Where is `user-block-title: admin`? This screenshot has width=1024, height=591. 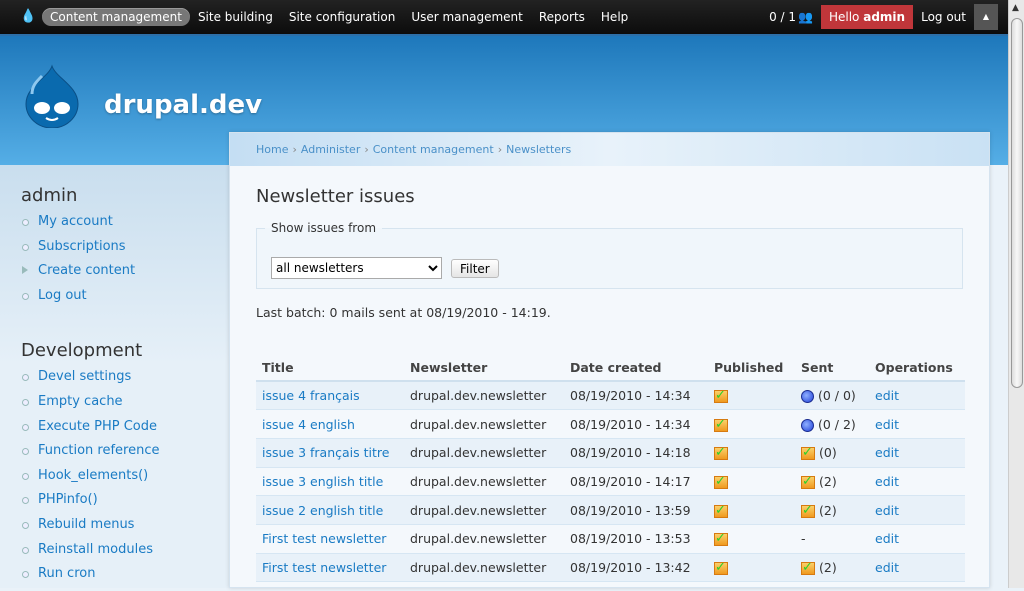 user-block-title: admin is located at coordinates (49, 195).